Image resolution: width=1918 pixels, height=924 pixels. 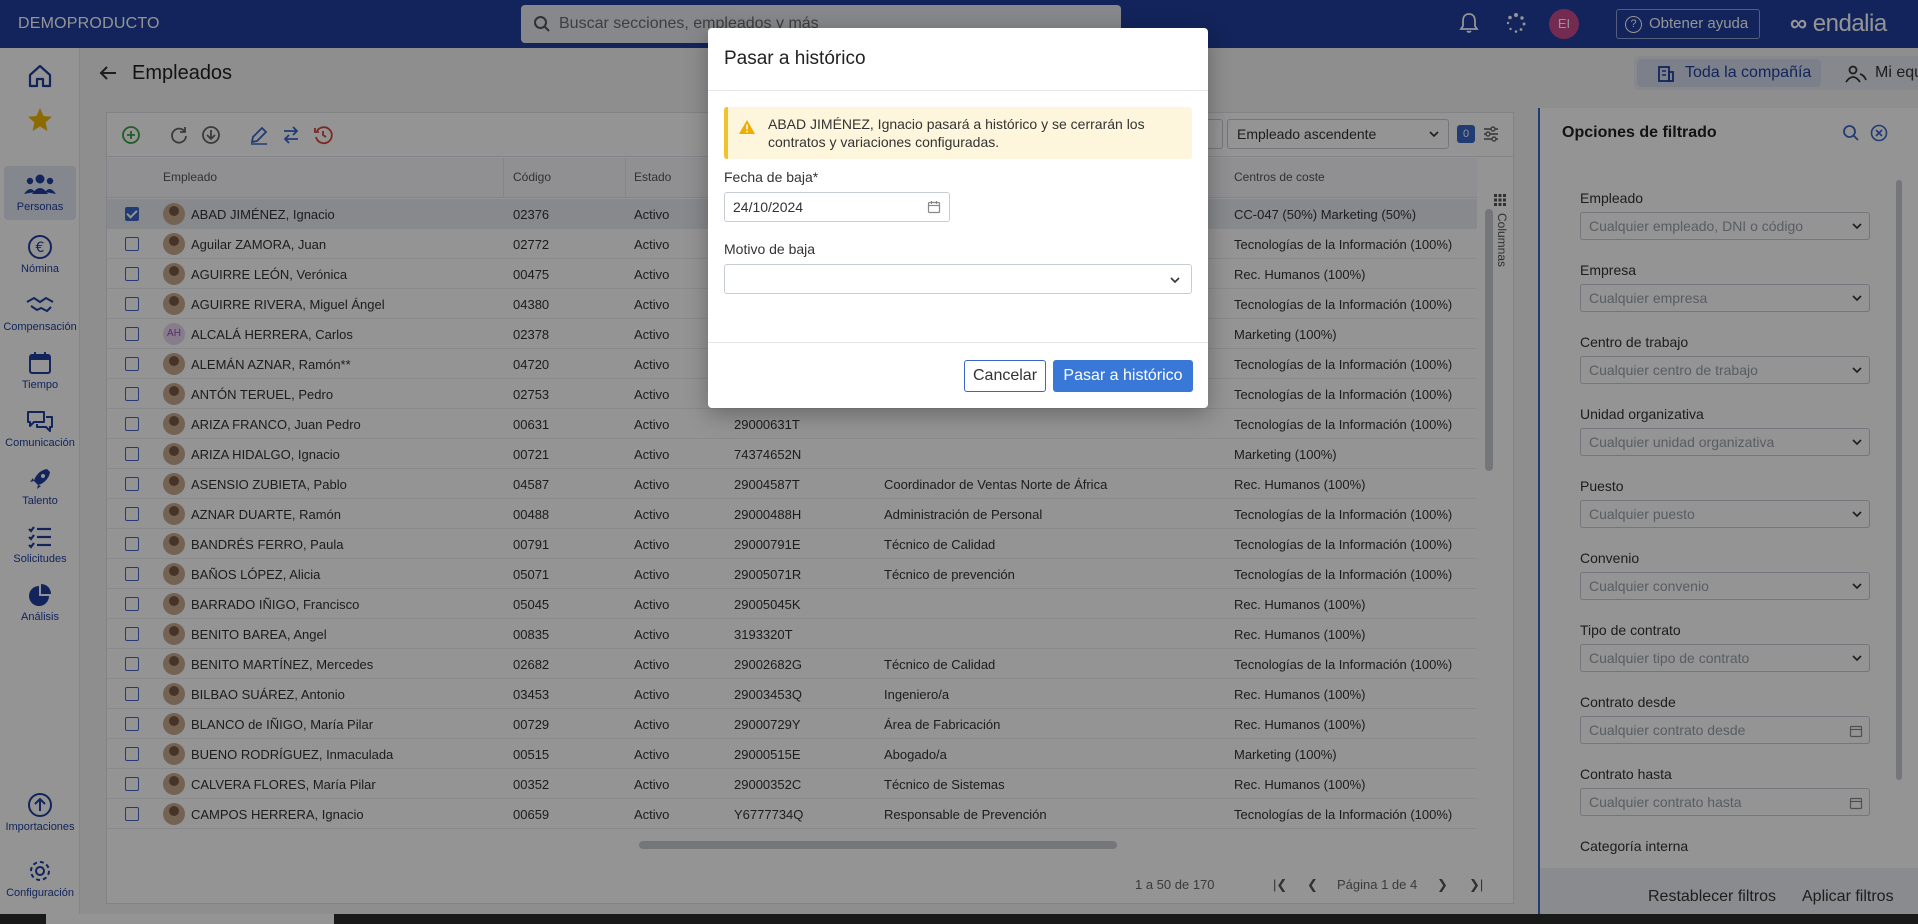 What do you see at coordinates (771, 177) in the screenshot?
I see `leave-date-label: Fecha de baja*` at bounding box center [771, 177].